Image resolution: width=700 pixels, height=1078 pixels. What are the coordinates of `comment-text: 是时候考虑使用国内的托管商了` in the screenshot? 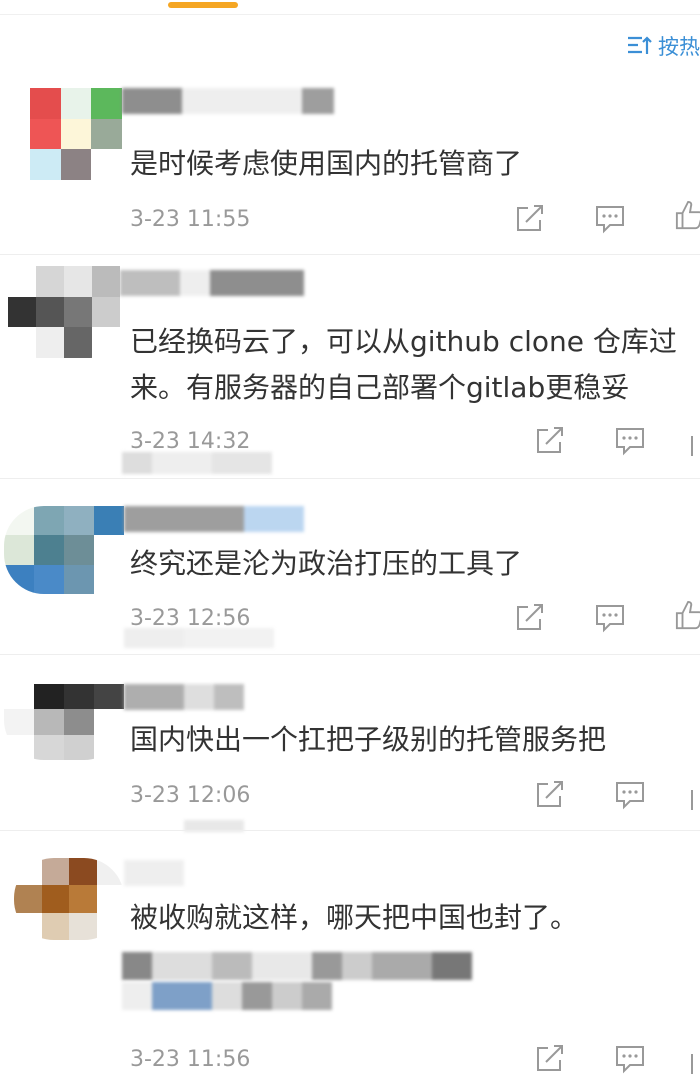 It's located at (326, 163).